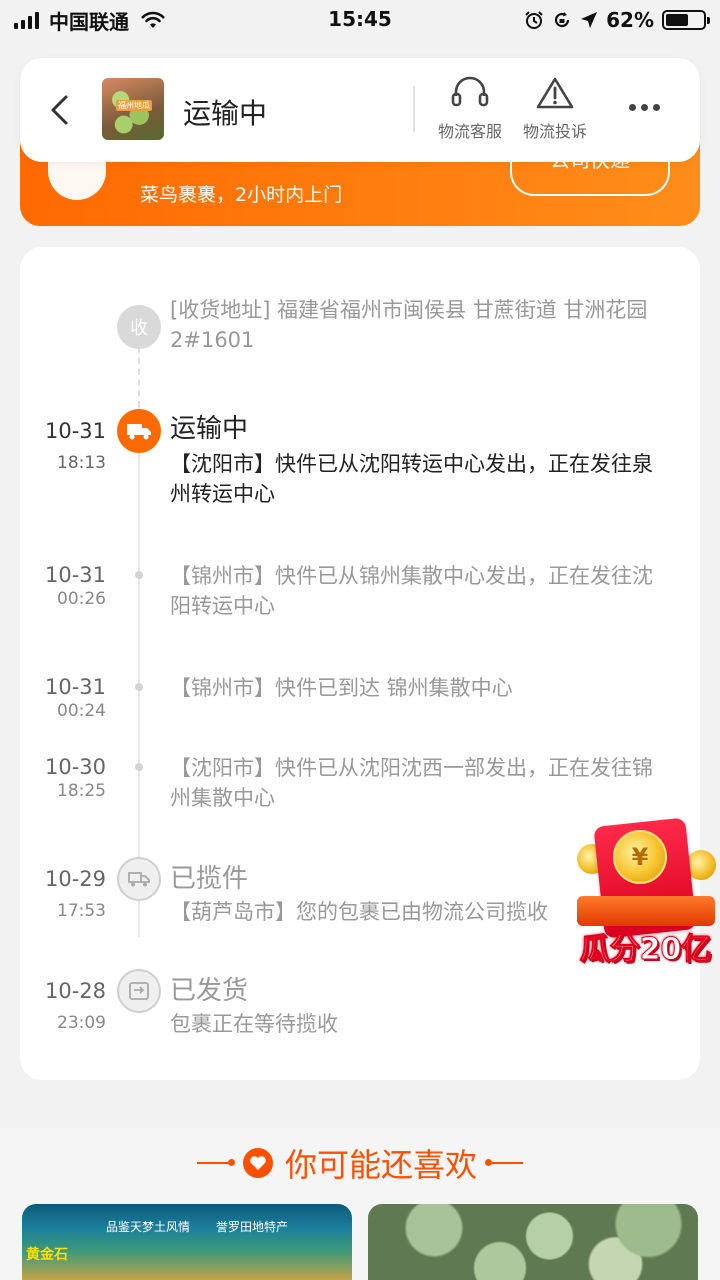 This screenshot has height=1280, width=720. Describe the element at coordinates (77, 179) in the screenshot. I see `cainiao-logo-icon` at that location.